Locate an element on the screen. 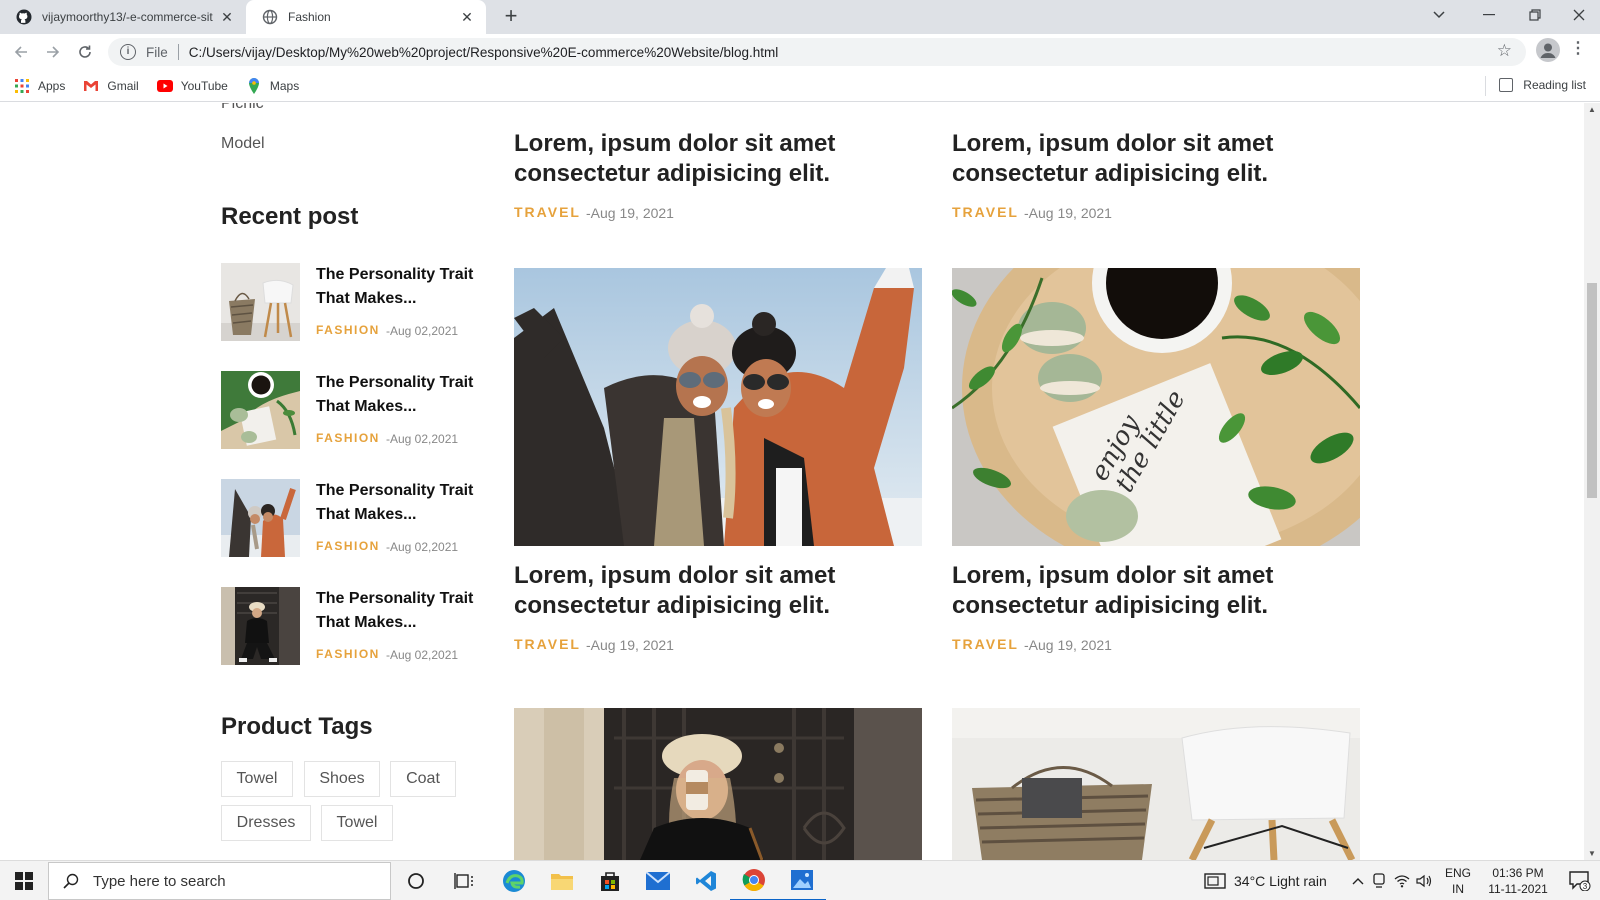 The image size is (1600, 900). product-tags-heading: Product Tags is located at coordinates (297, 726).